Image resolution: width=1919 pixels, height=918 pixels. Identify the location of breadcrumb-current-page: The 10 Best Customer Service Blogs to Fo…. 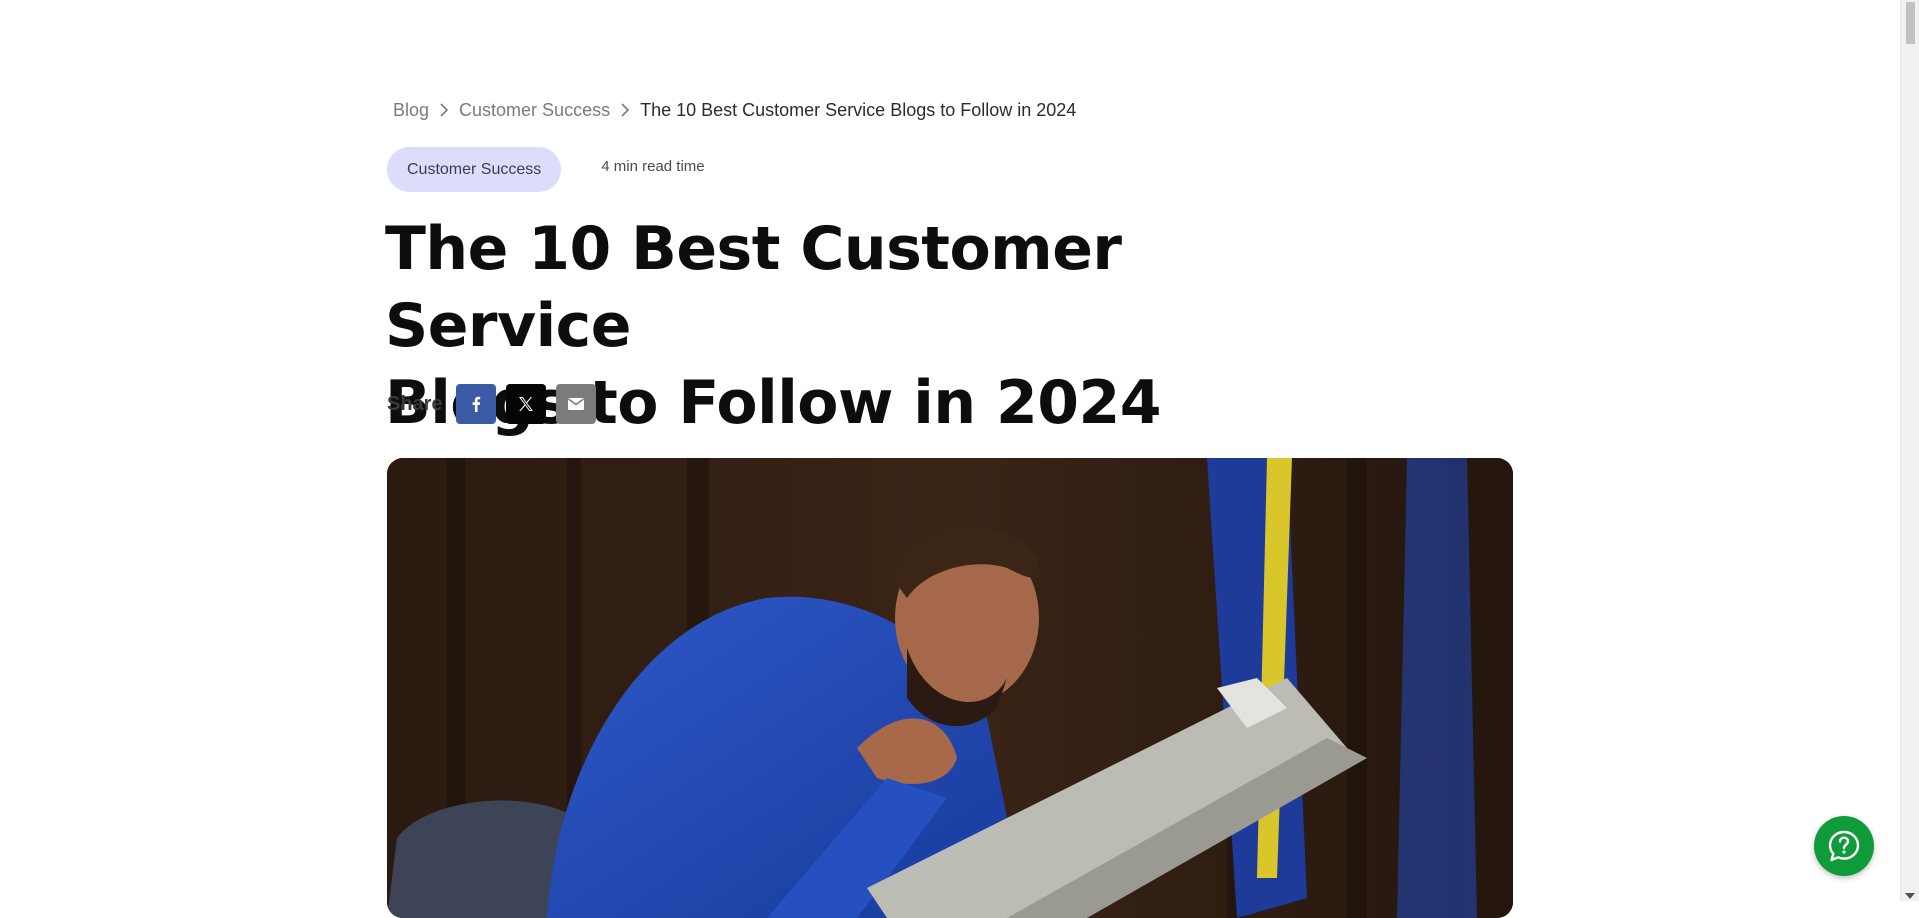
(858, 109).